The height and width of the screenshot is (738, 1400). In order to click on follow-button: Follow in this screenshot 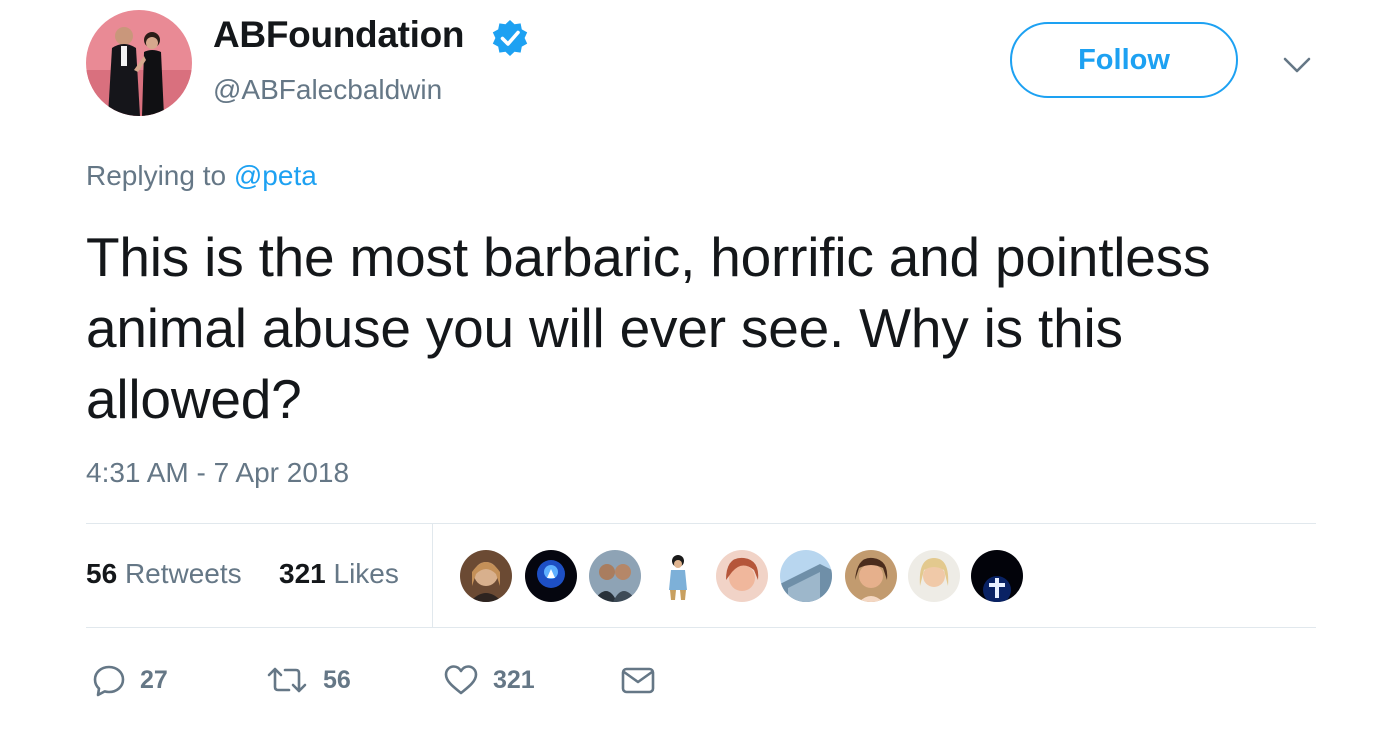, I will do `click(1124, 60)`.